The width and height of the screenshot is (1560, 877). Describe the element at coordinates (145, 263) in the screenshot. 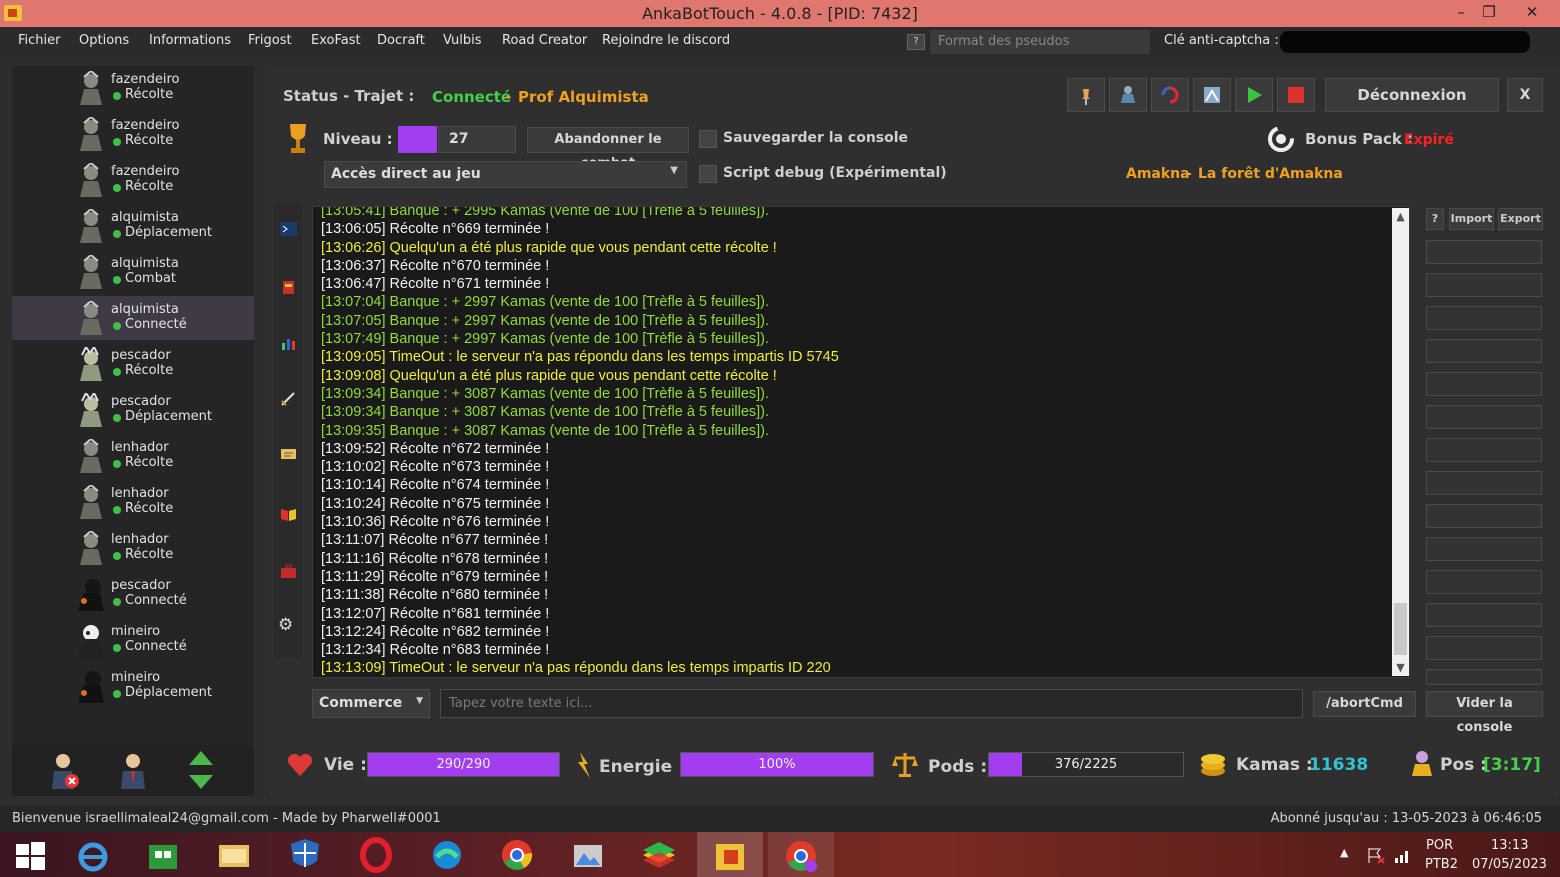

I see `account-name: alquimista` at that location.